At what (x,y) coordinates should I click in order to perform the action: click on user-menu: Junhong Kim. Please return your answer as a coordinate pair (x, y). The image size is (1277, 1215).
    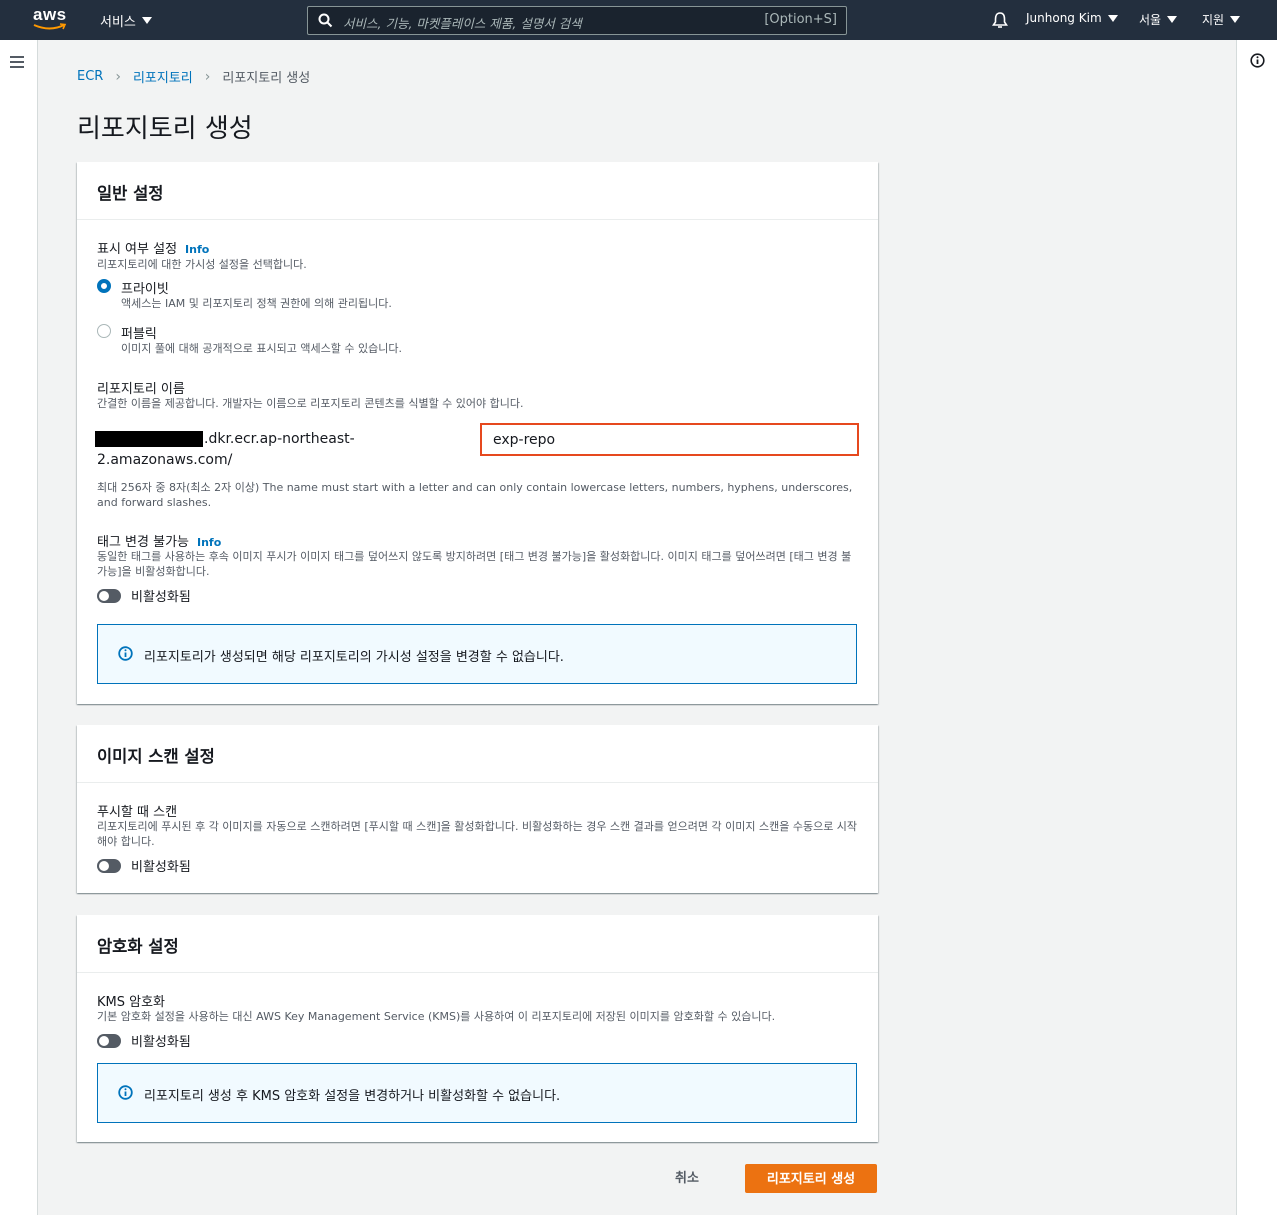
    Looking at the image, I should click on (1072, 18).